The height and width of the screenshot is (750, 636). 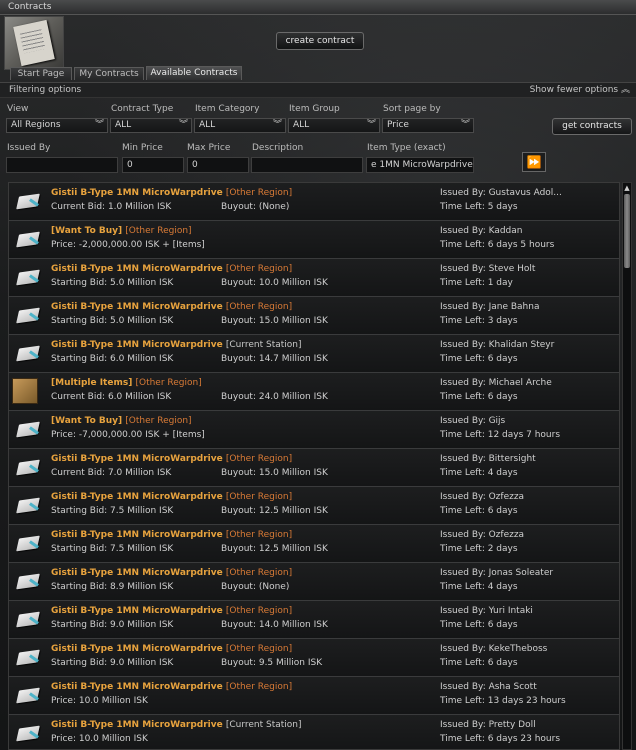 I want to click on contract-issuer: Issued By: Ozfezza, so click(x=482, y=497).